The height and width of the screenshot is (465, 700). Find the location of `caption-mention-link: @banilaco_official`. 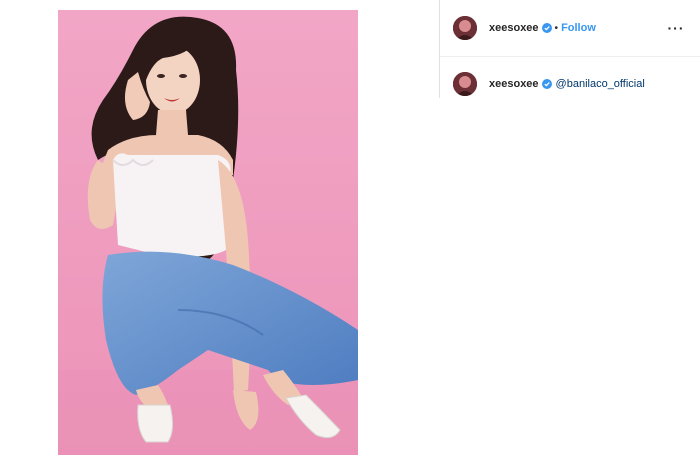

caption-mention-link: @banilaco_official is located at coordinates (600, 84).